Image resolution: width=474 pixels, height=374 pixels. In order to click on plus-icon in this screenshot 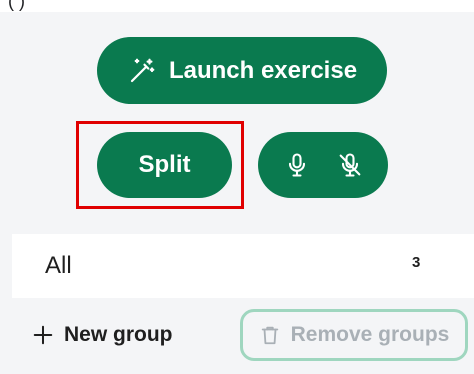, I will do `click(43, 335)`.